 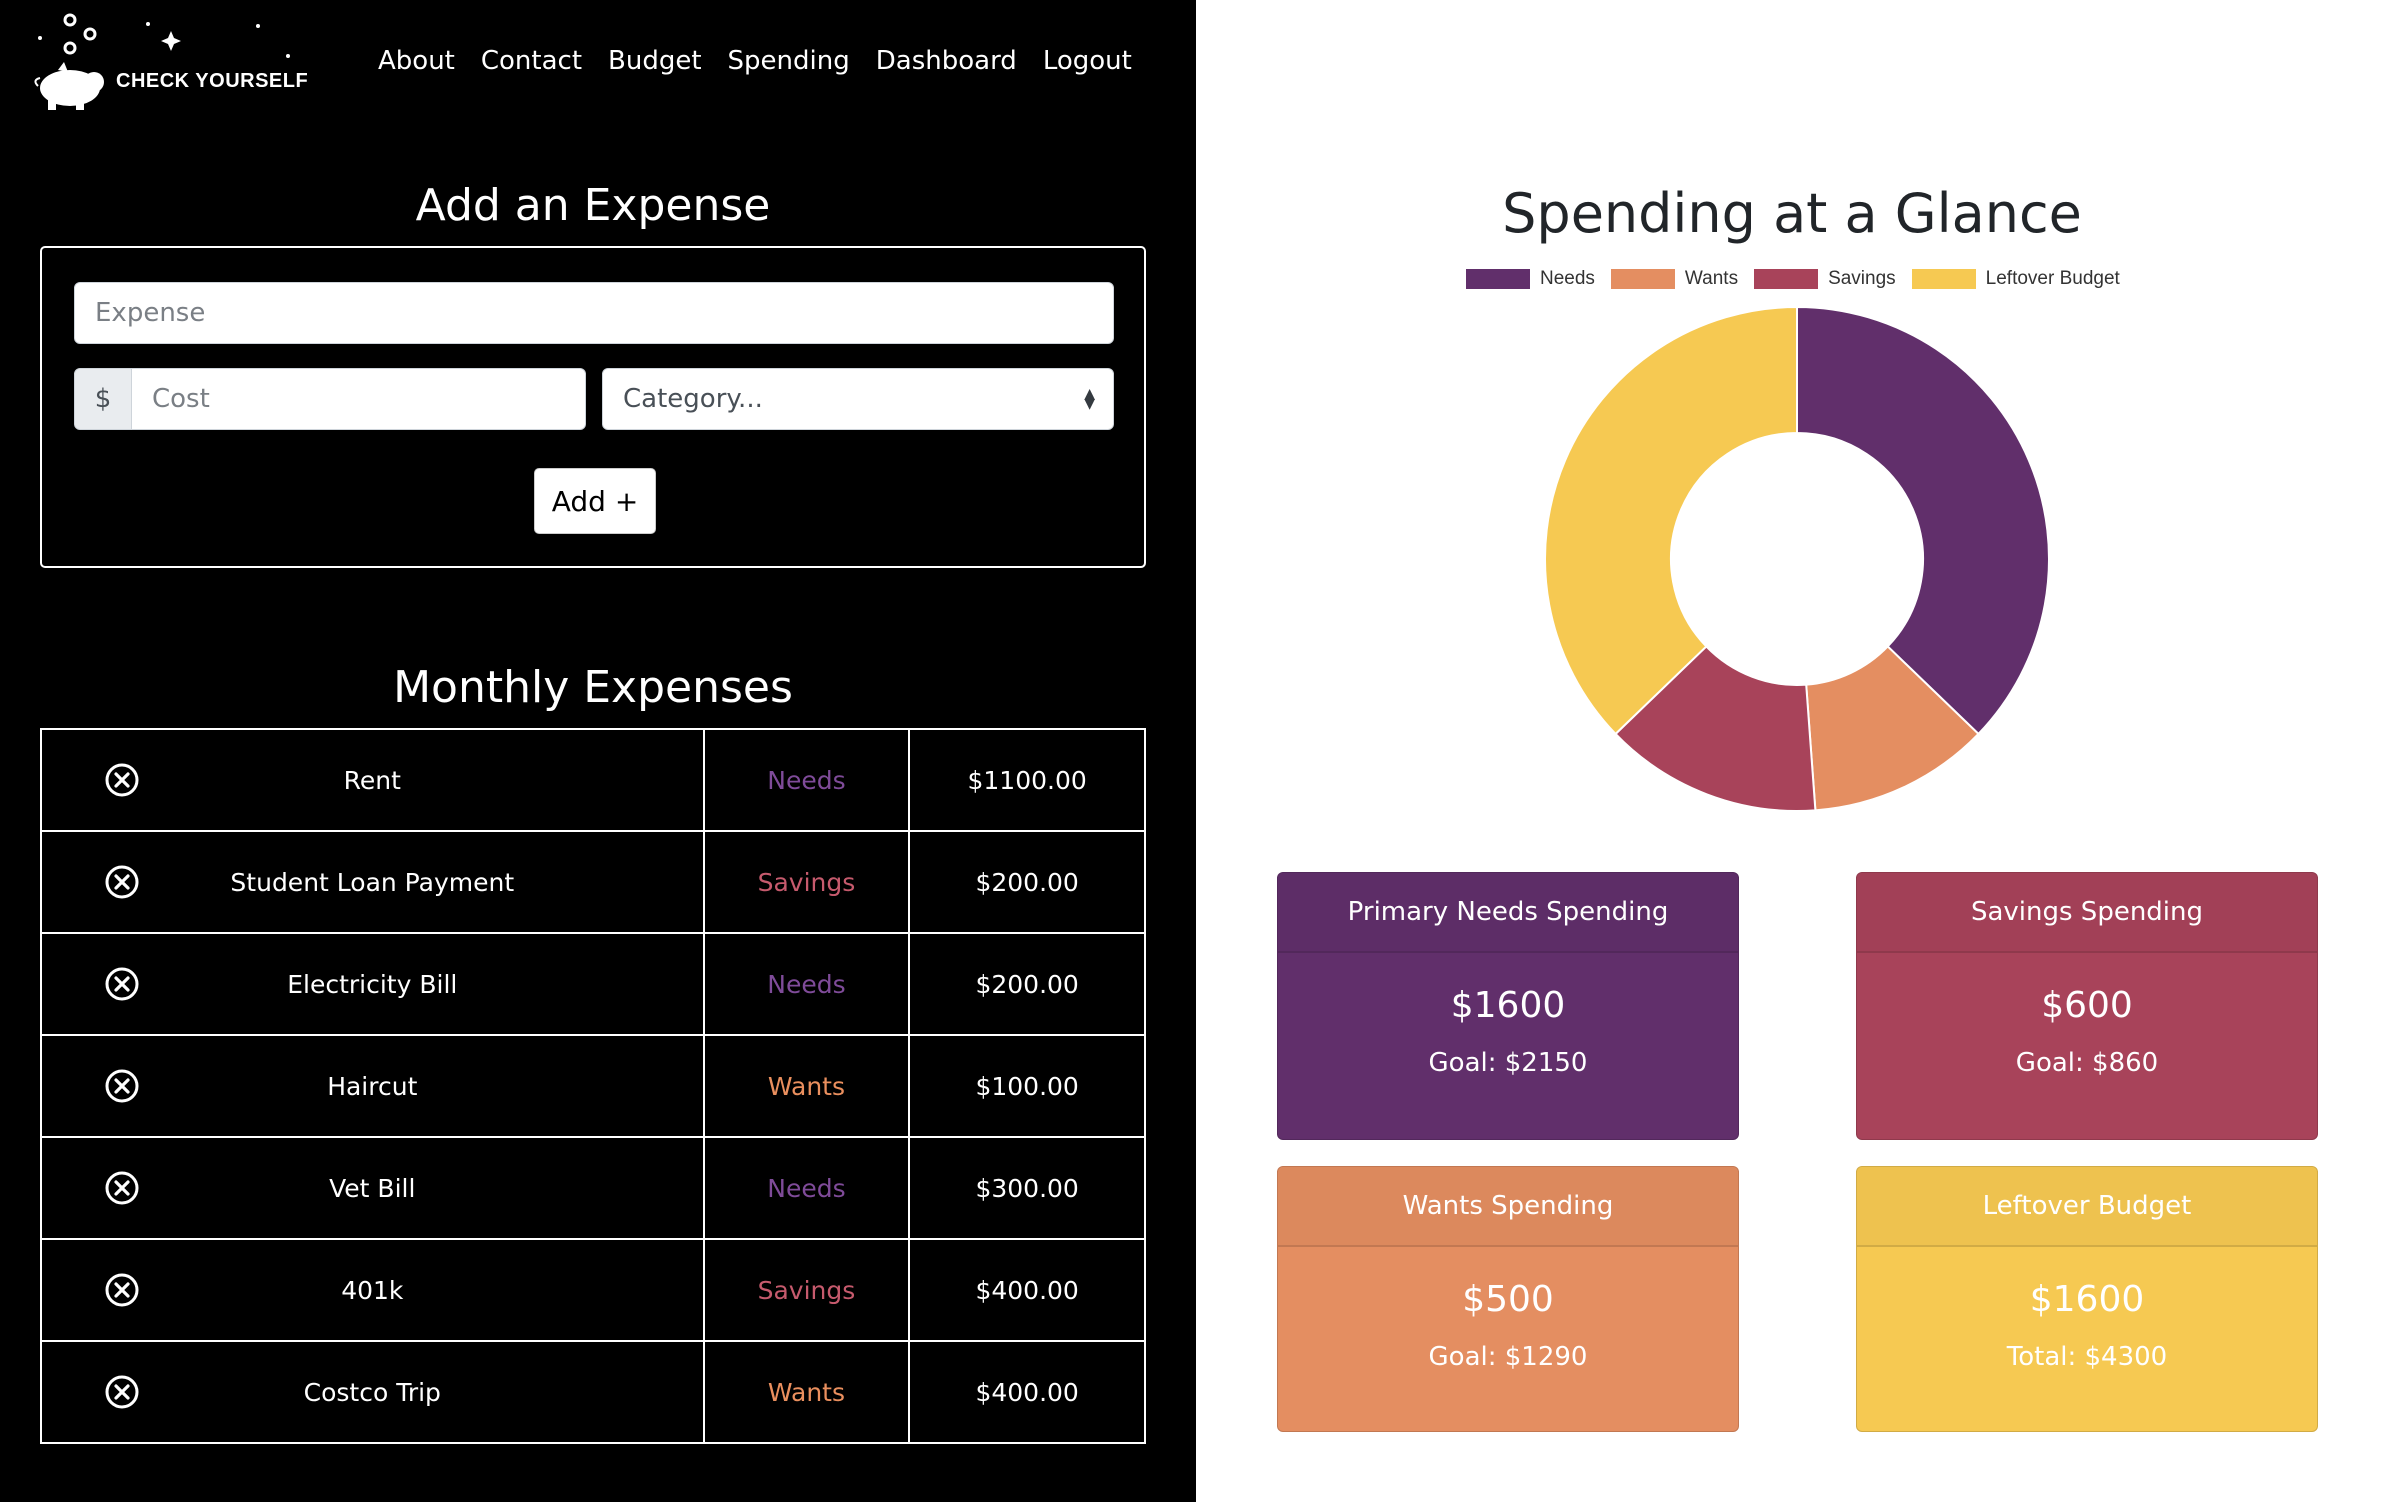 I want to click on nav-contact: Contact, so click(x=531, y=61).